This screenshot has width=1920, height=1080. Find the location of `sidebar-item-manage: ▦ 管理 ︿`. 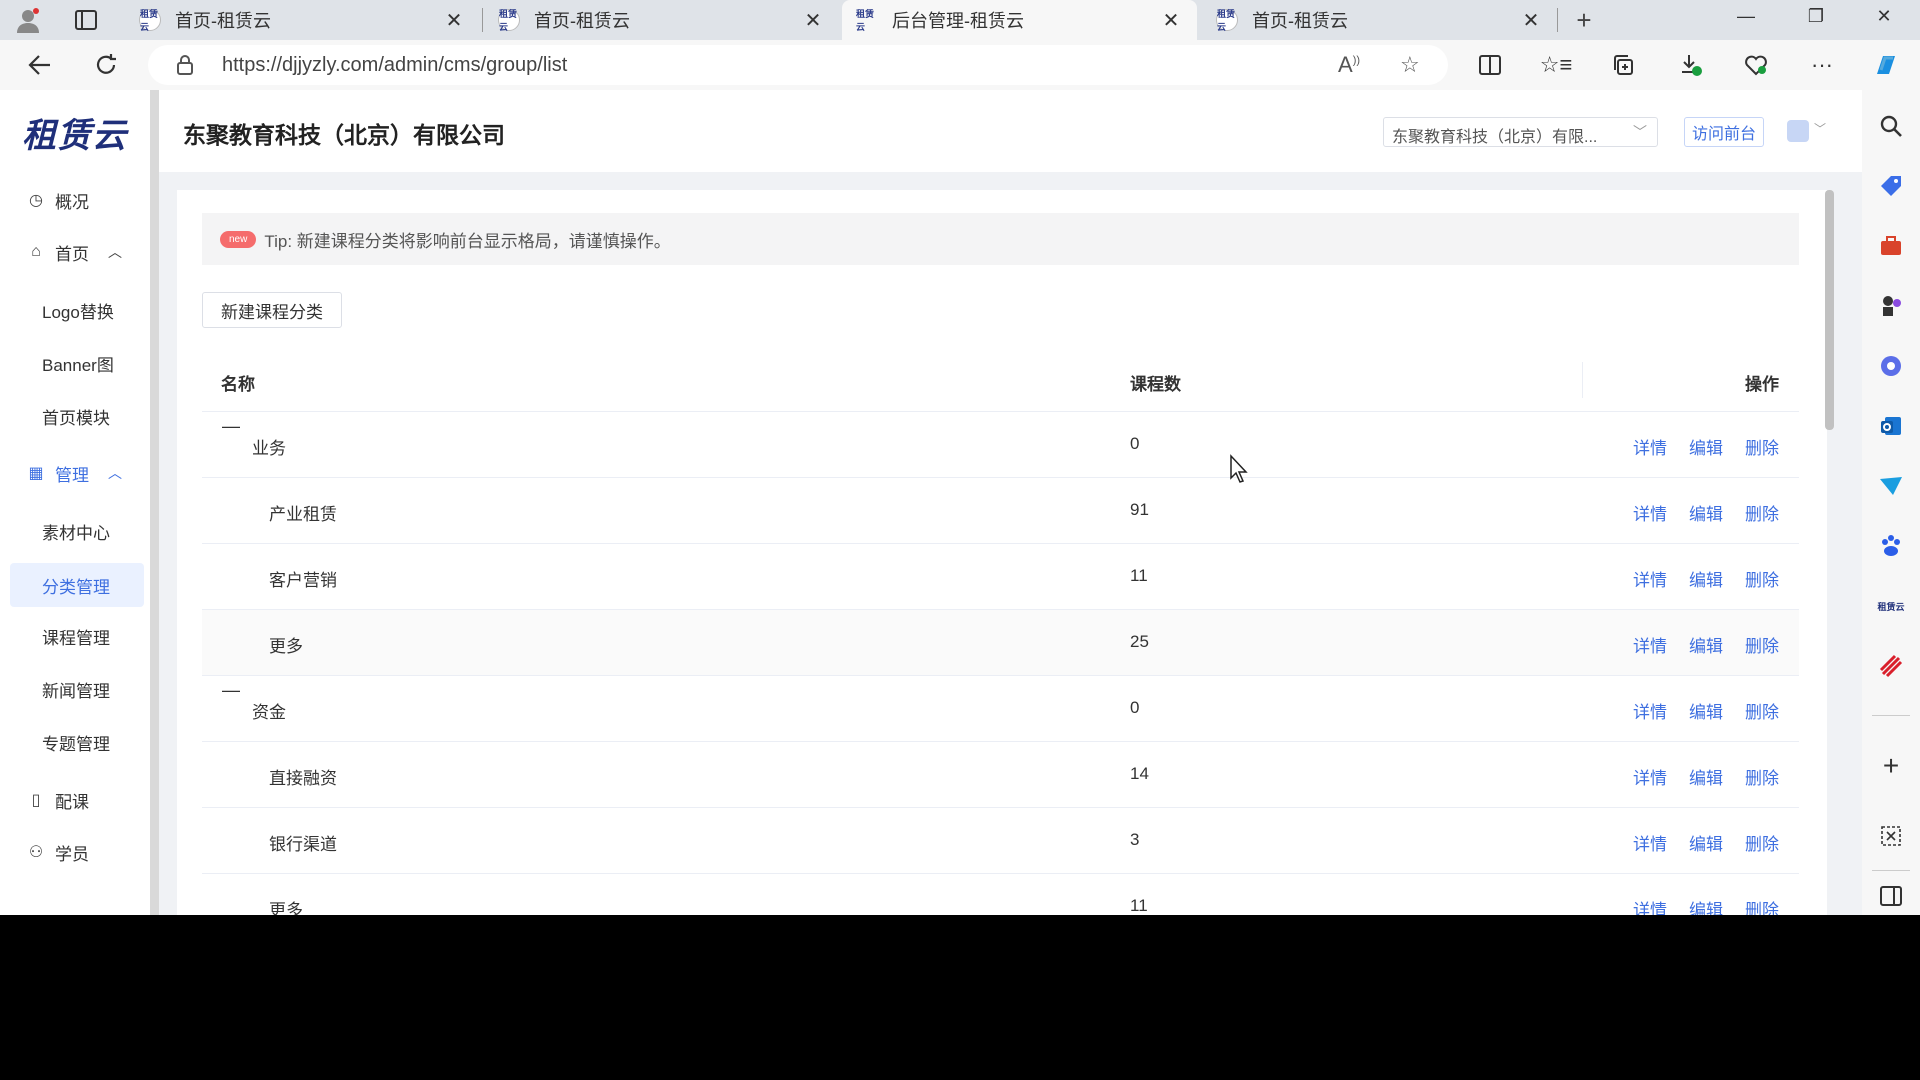

sidebar-item-manage: ▦ 管理 ︿ is located at coordinates (77, 473).